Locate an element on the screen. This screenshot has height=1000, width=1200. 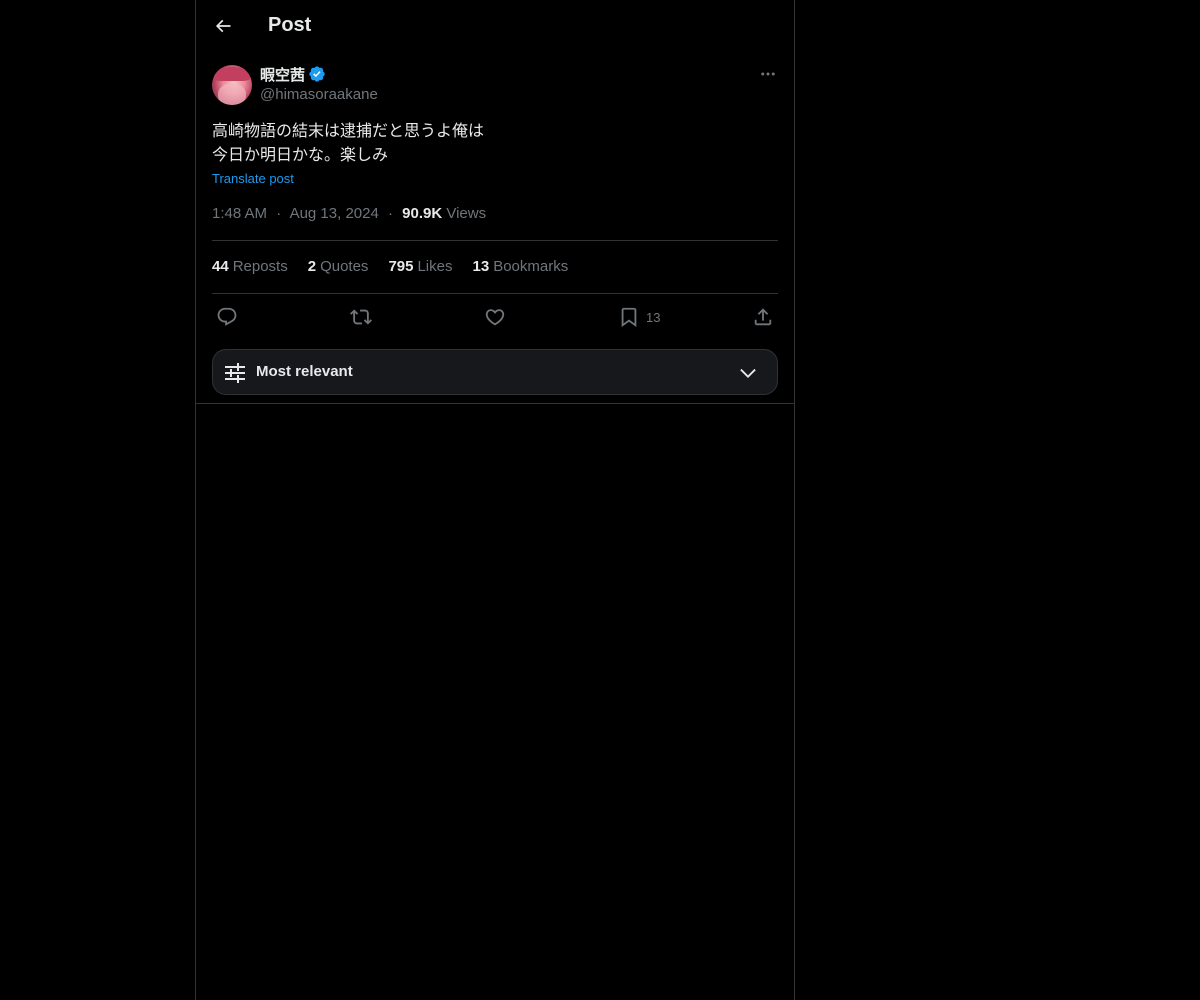
reply-icon is located at coordinates (227, 316).